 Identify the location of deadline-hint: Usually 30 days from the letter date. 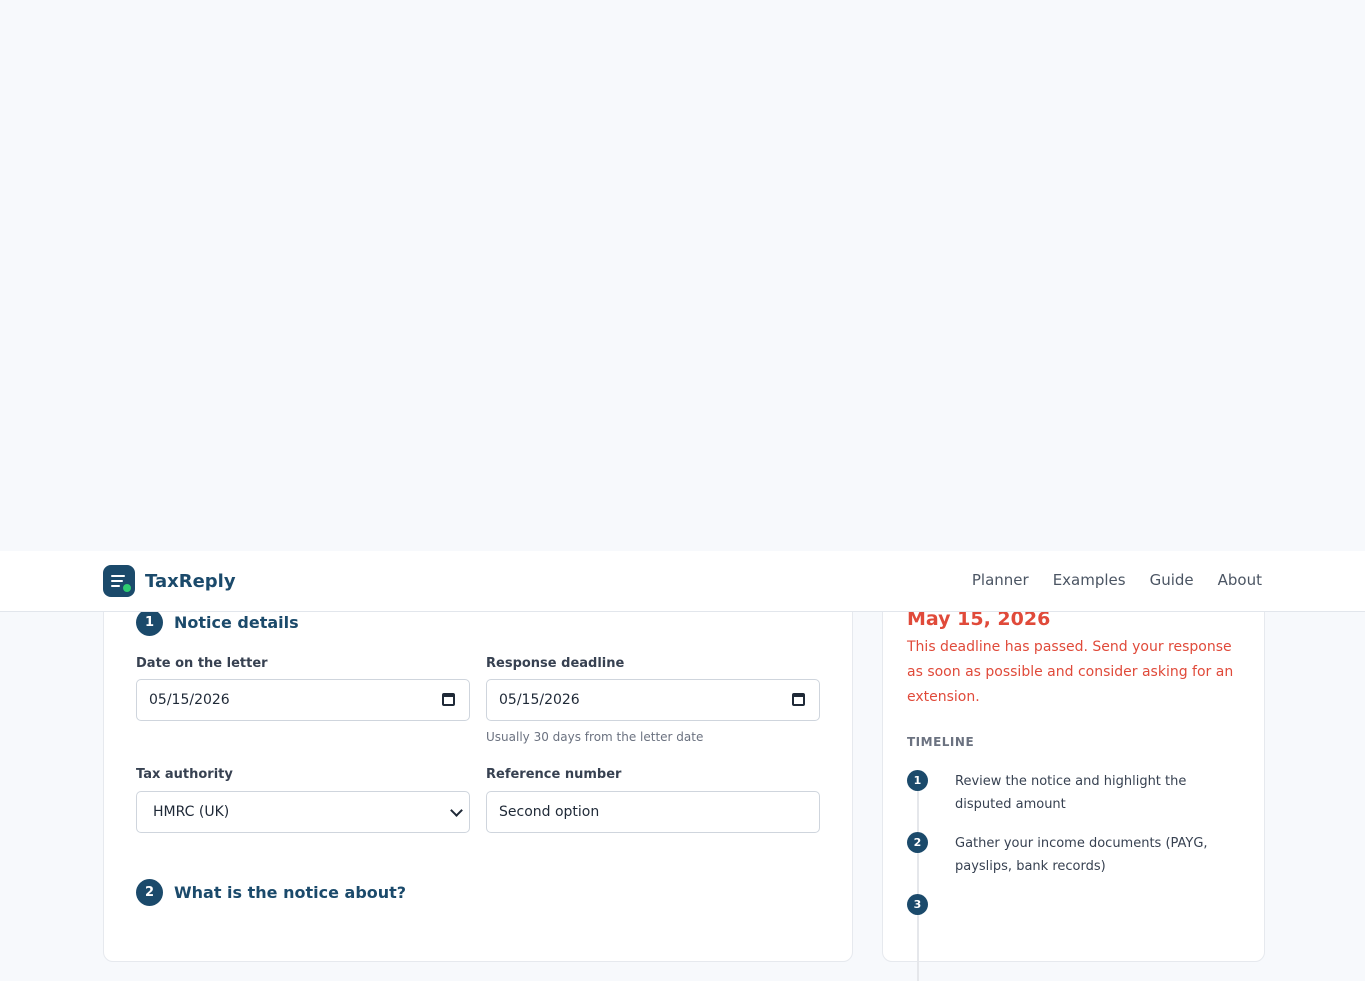
(595, 737).